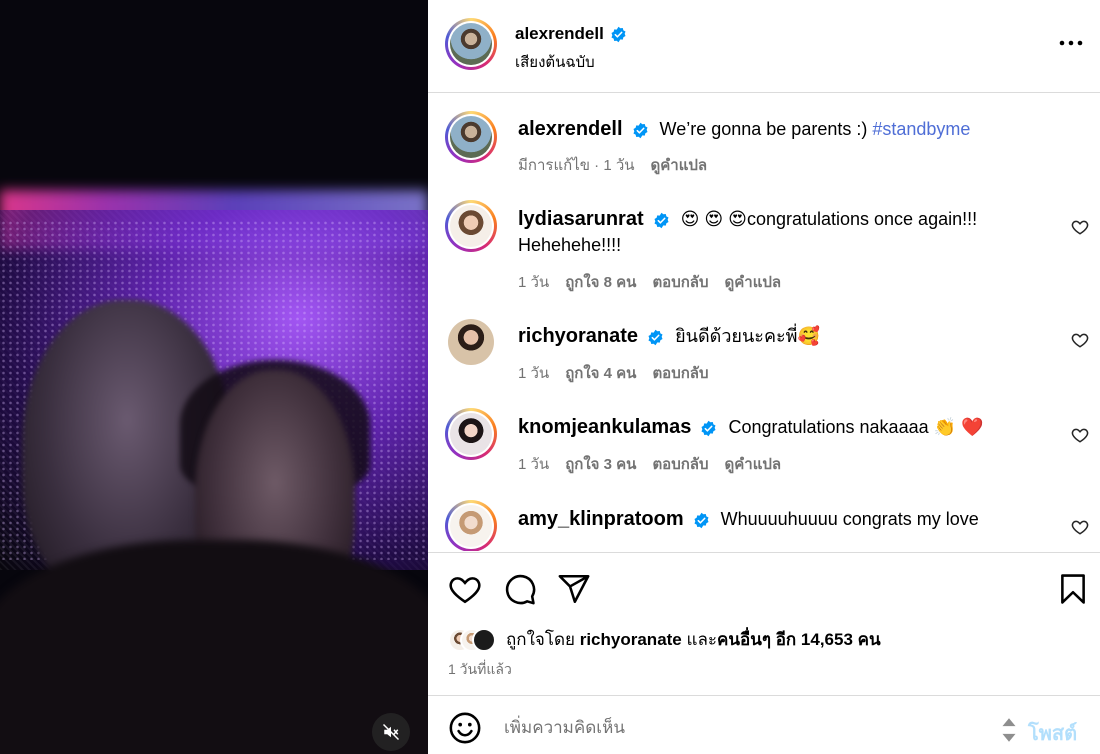 Image resolution: width=1100 pixels, height=754 pixels. What do you see at coordinates (601, 519) in the screenshot?
I see `comment-username: amy_klinpratoom` at bounding box center [601, 519].